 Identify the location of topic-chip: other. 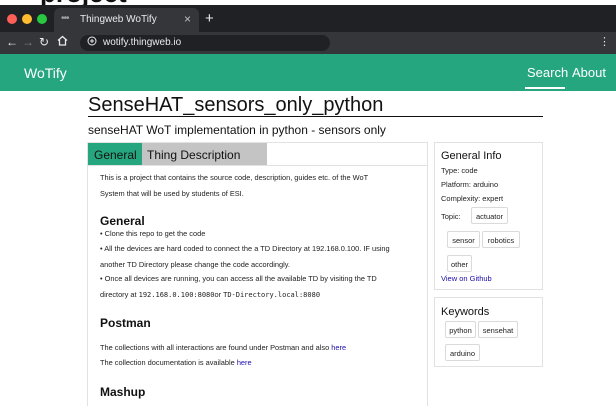
(459, 263).